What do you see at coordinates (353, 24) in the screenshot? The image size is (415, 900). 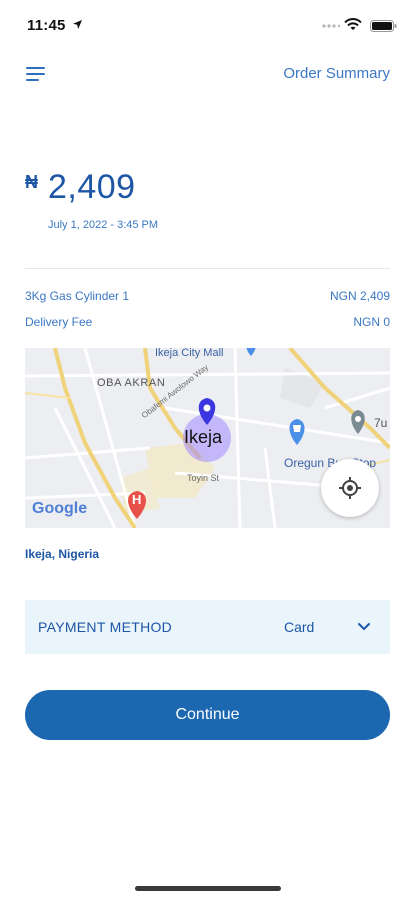 I see `wifi-icon` at bounding box center [353, 24].